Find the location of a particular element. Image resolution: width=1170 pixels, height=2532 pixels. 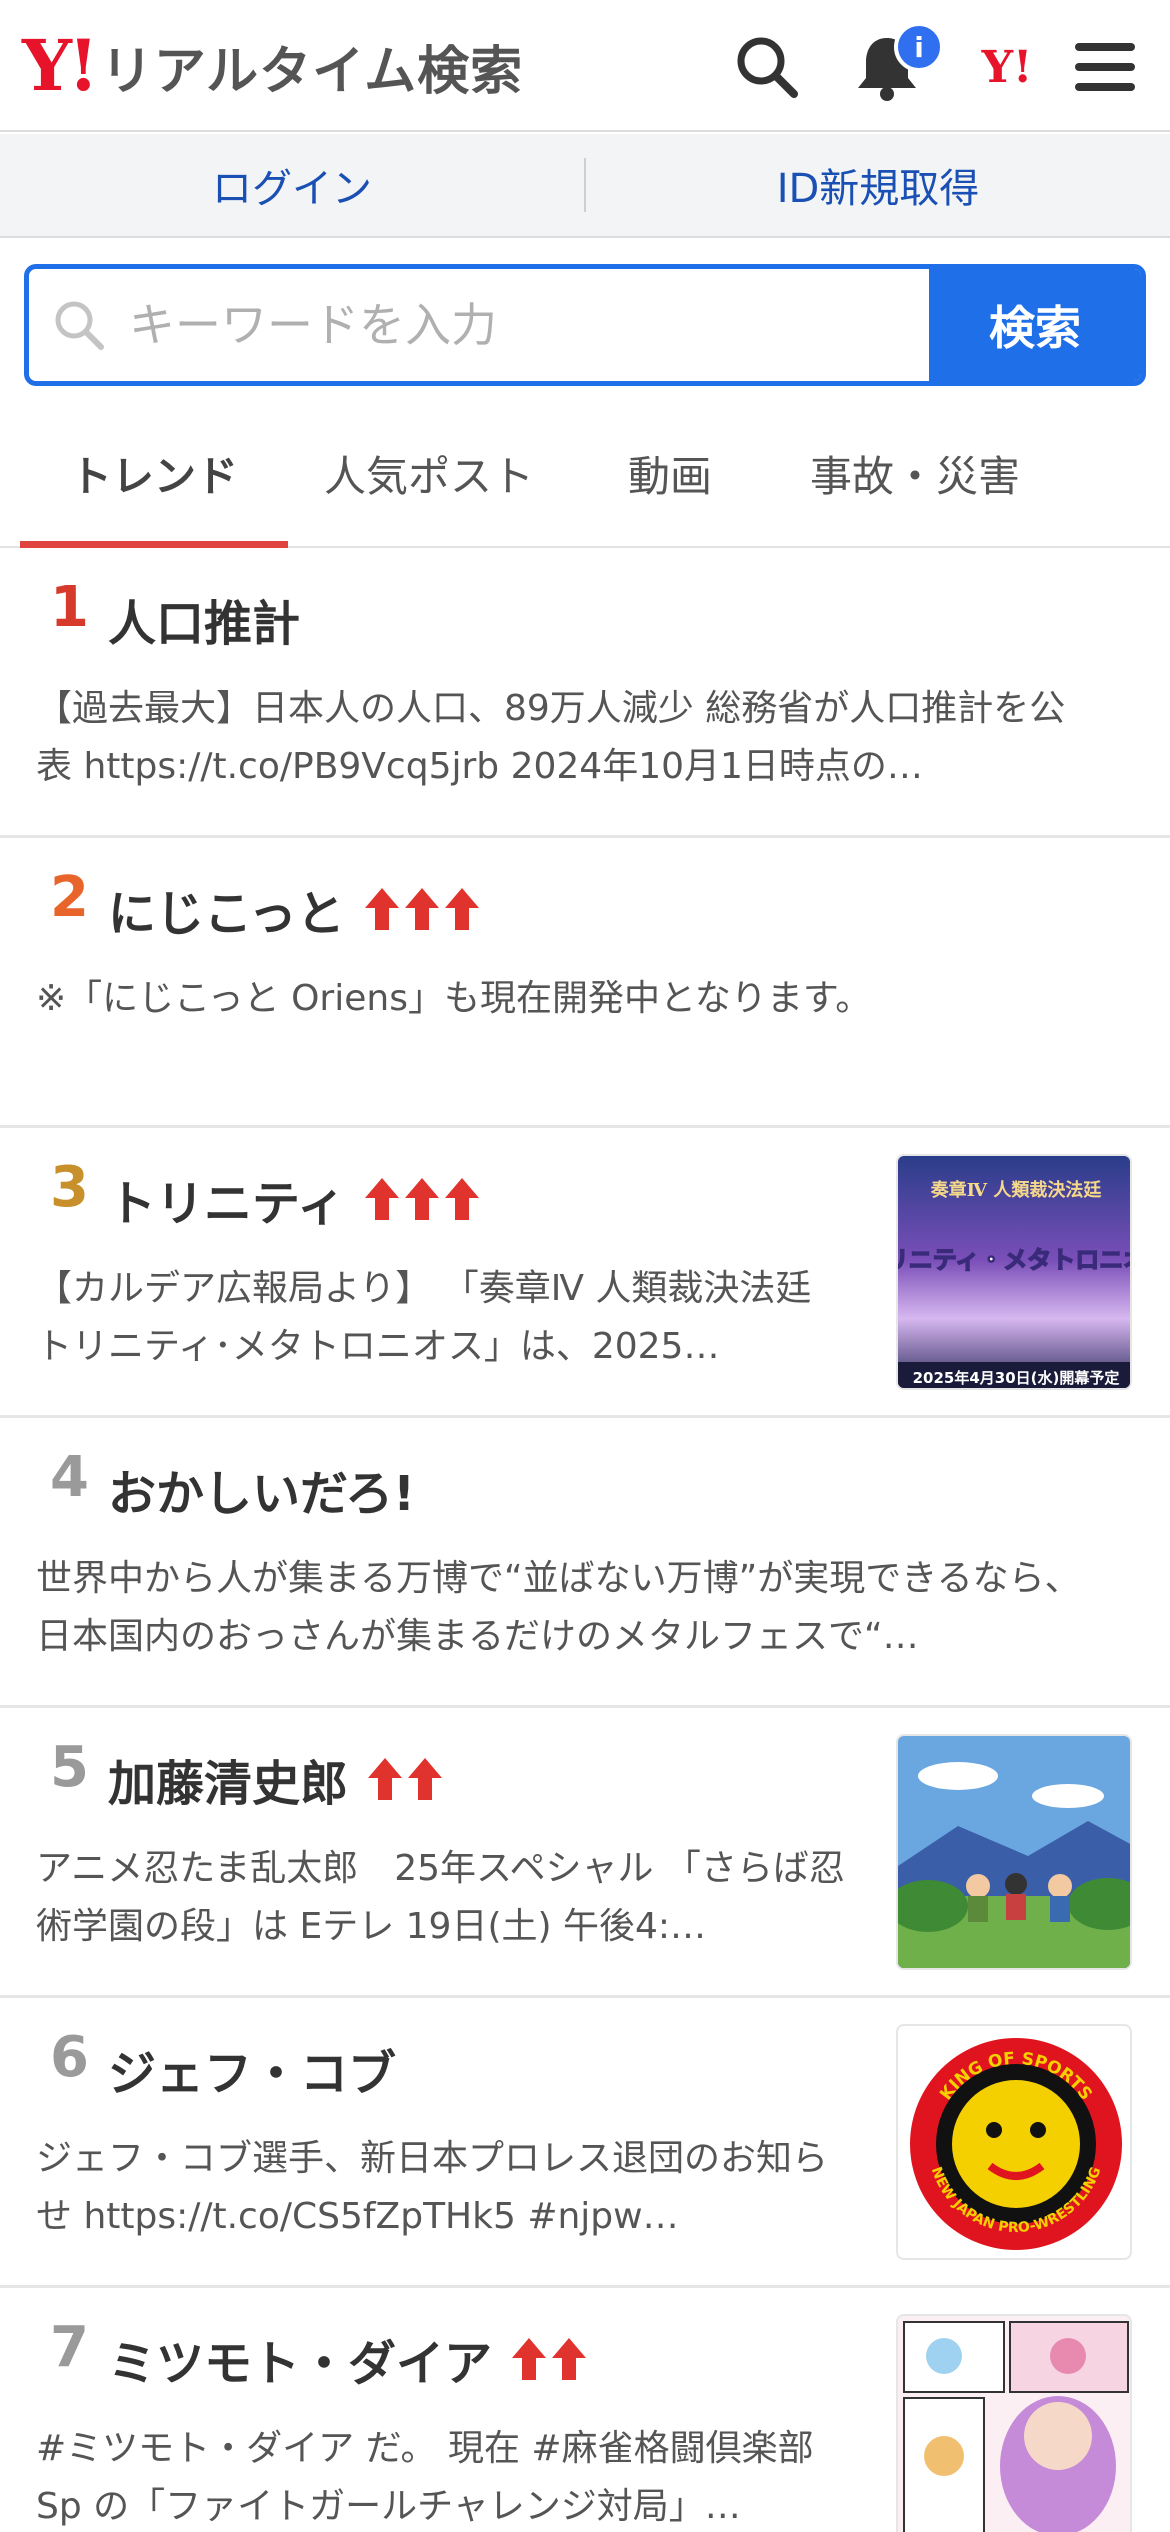

register-link: ID新規取得 is located at coordinates (878, 185).